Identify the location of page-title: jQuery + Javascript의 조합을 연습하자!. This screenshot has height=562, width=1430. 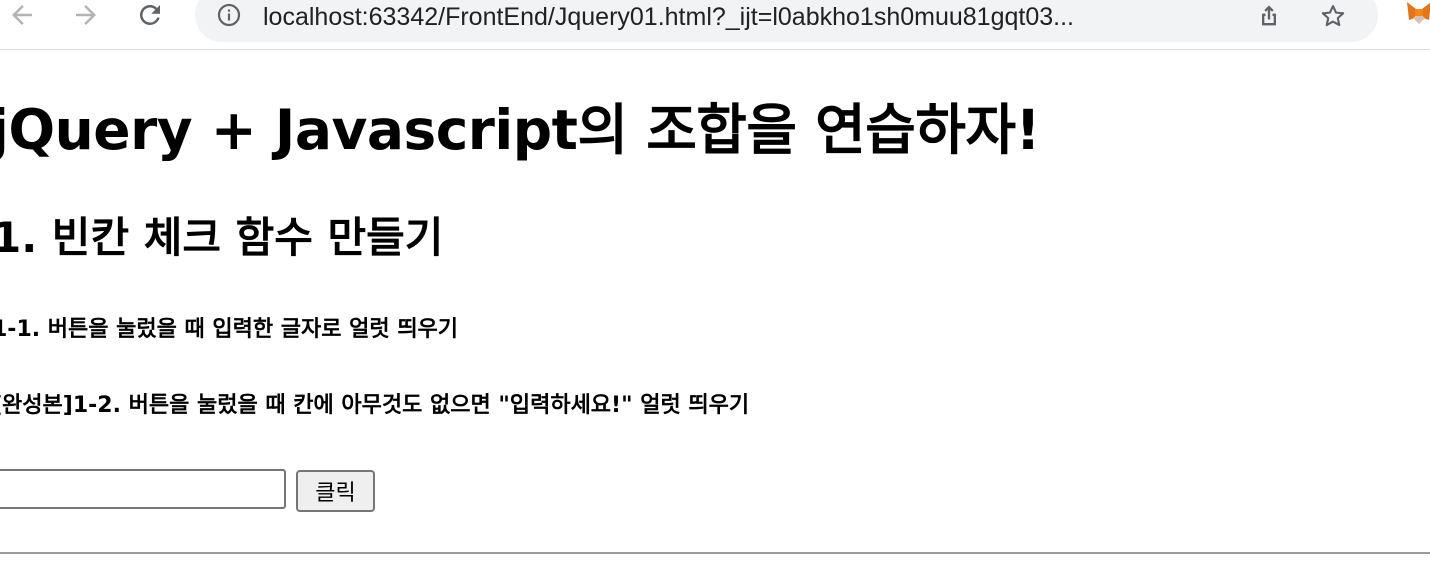
(520, 130).